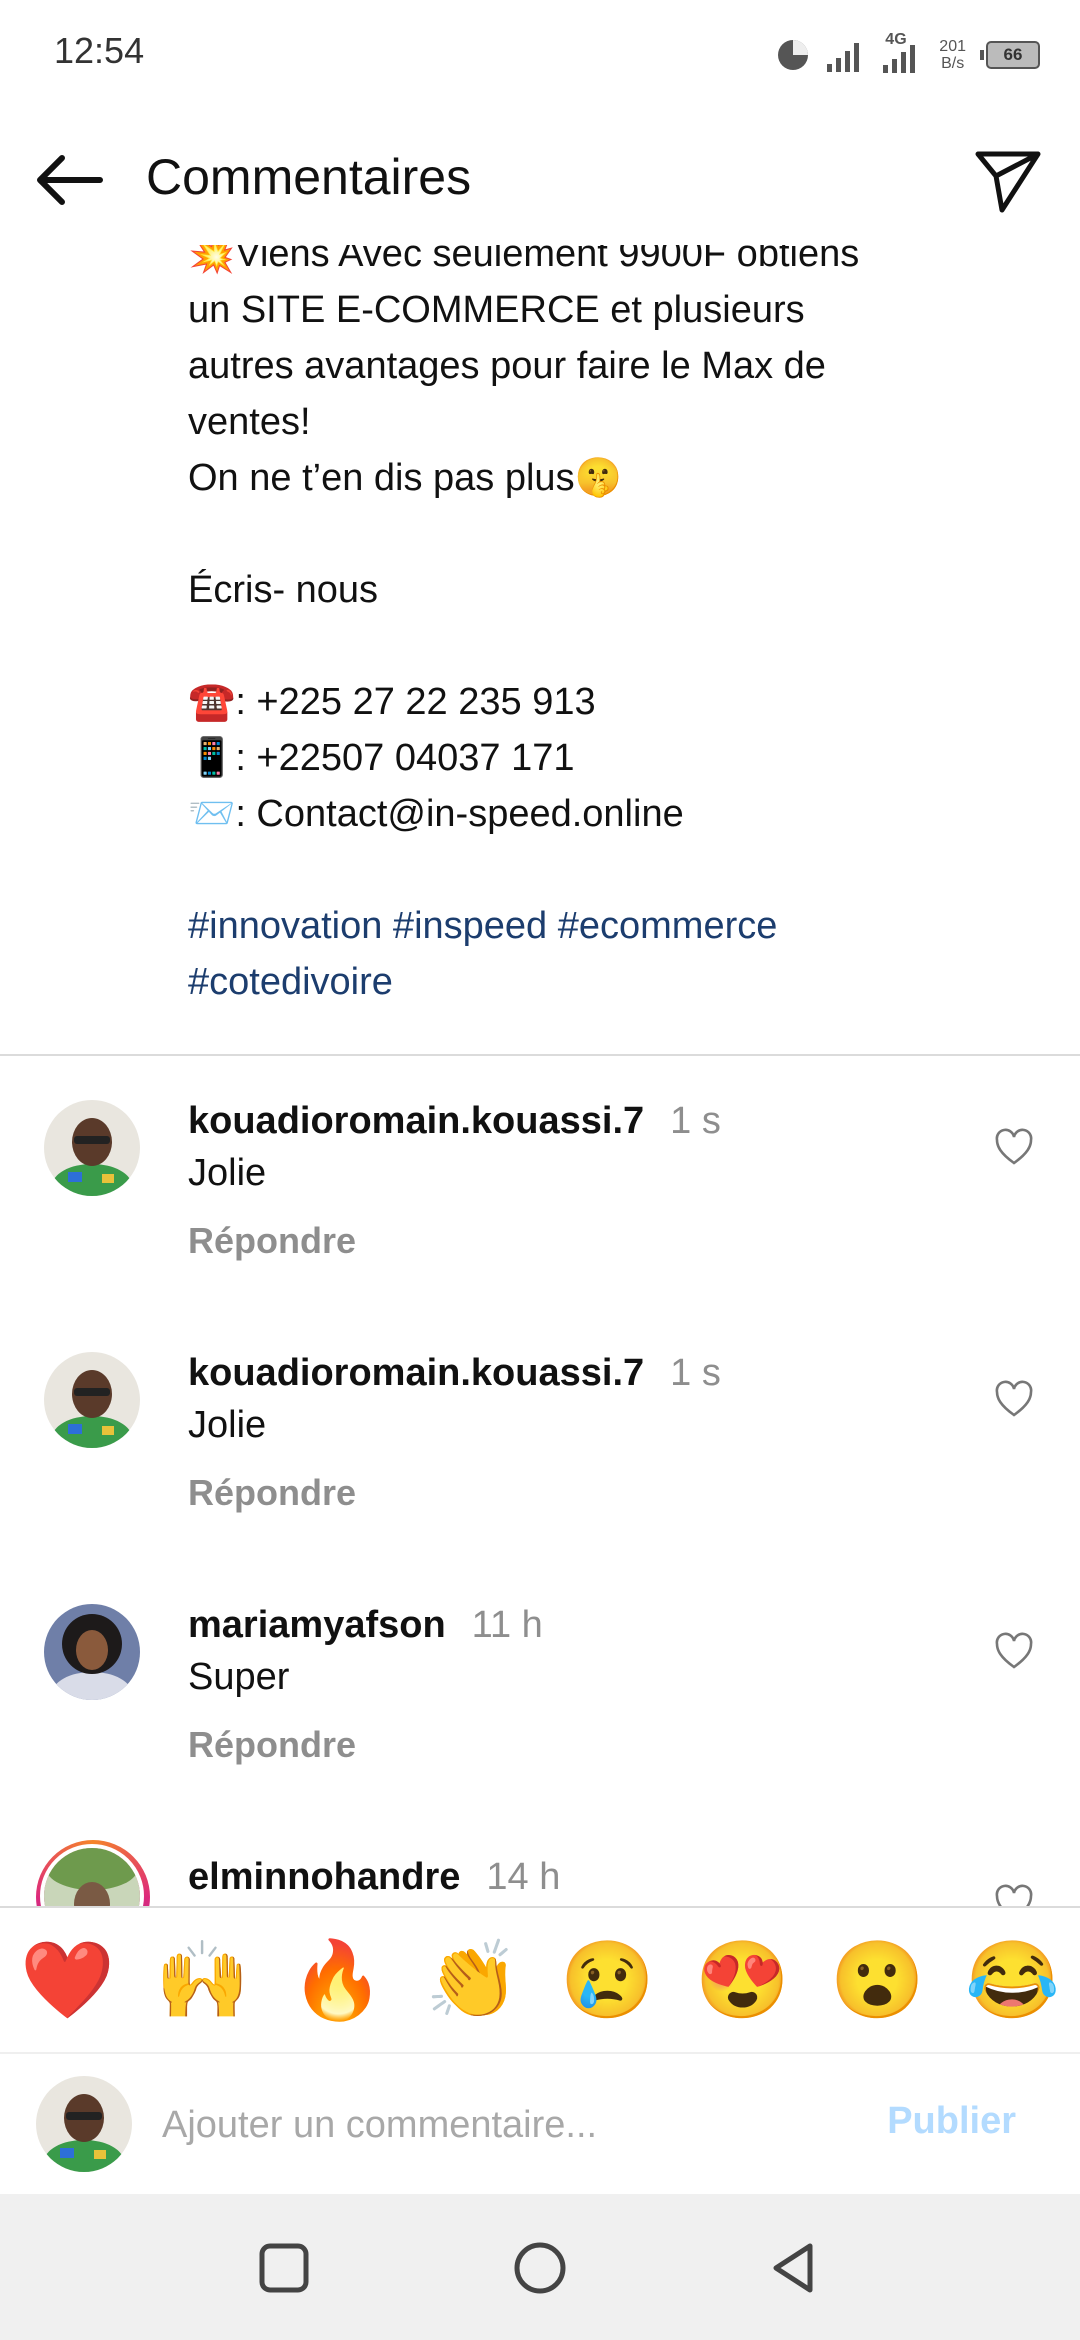 This screenshot has height=2340, width=1080. Describe the element at coordinates (482, 2125) in the screenshot. I see `comment-input` at that location.